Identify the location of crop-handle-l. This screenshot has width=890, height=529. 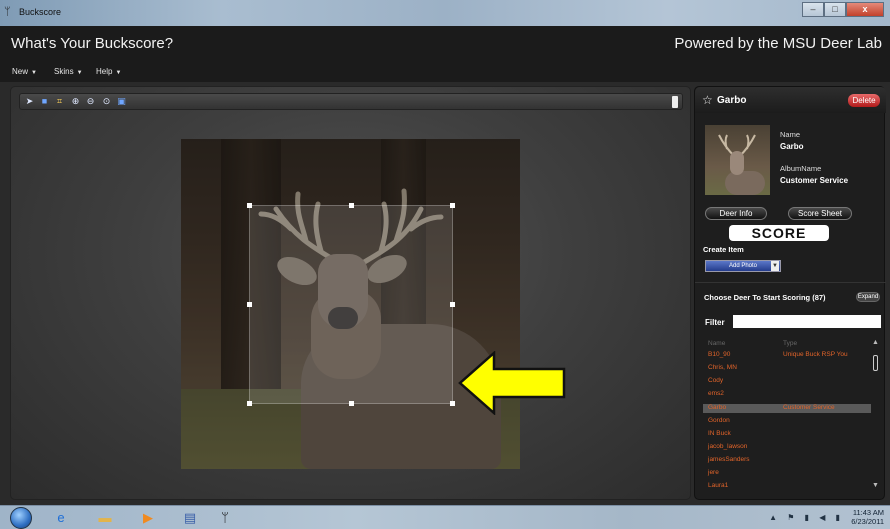
(249, 304).